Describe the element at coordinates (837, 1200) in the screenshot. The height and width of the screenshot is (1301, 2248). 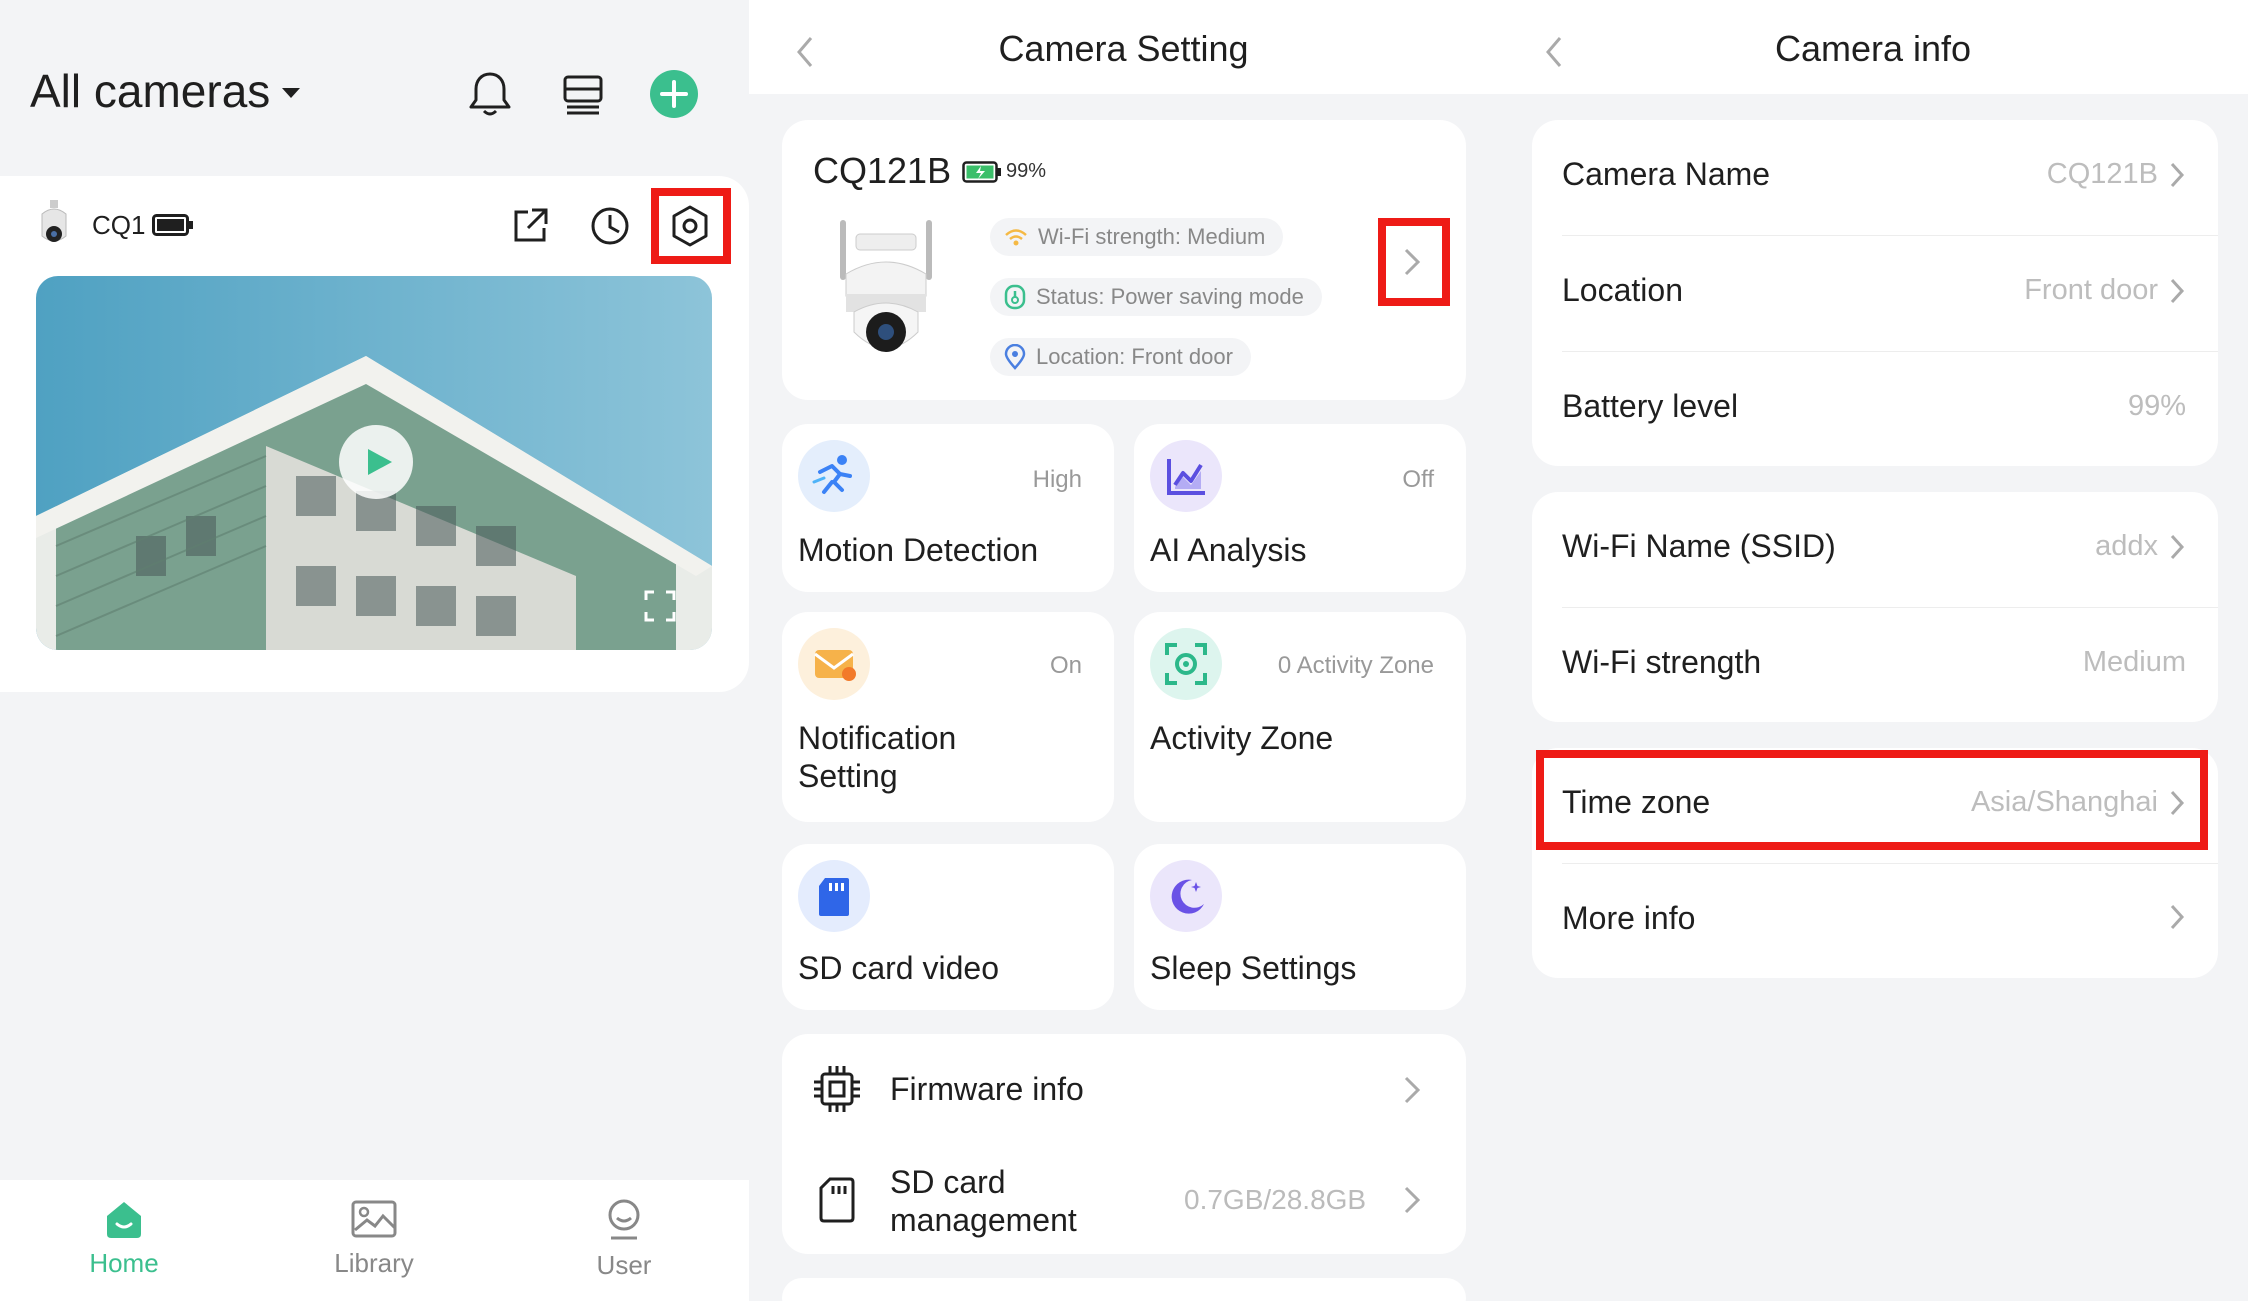
I see `sd-card-outline-icon` at that location.